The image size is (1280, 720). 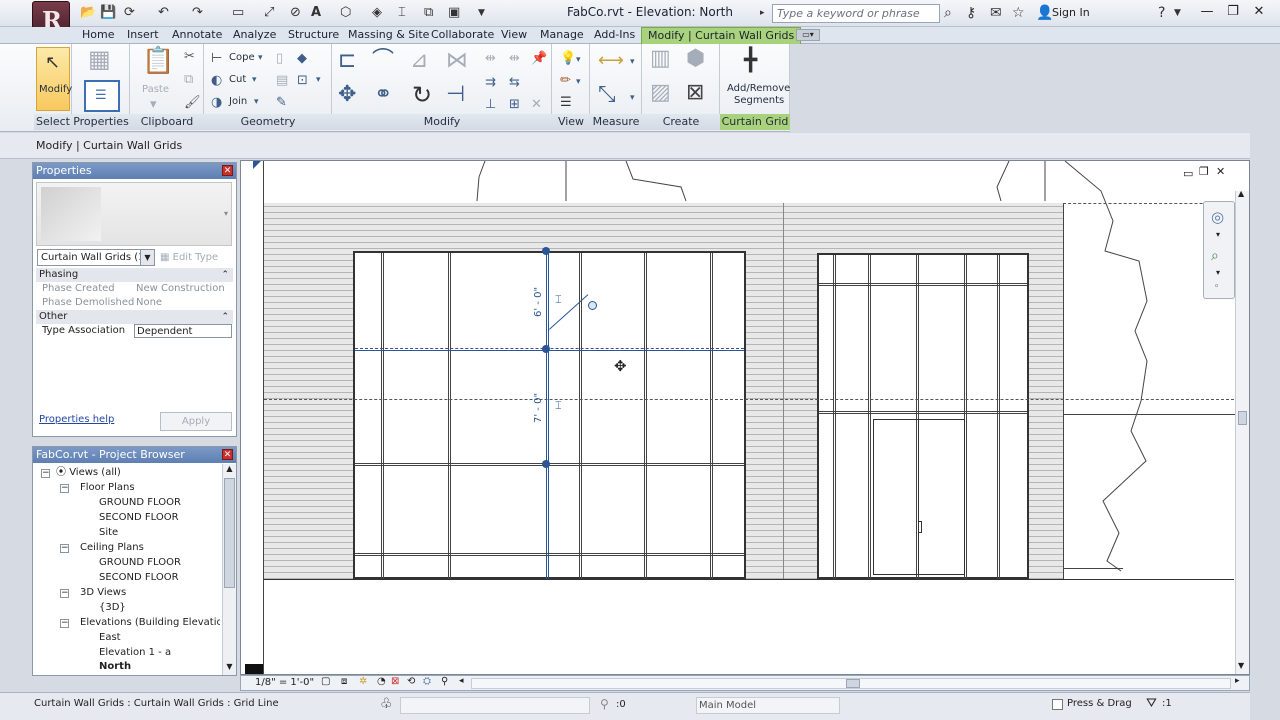 I want to click on tree-ceiling-plans: Ceiling Plans, so click(x=112, y=547).